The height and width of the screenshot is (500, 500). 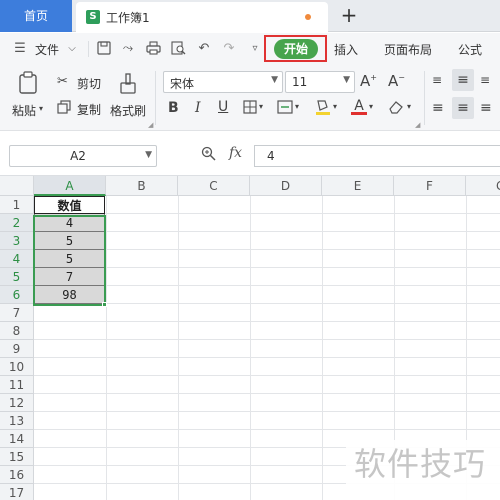 I want to click on row-header-2: 2, so click(x=17, y=223).